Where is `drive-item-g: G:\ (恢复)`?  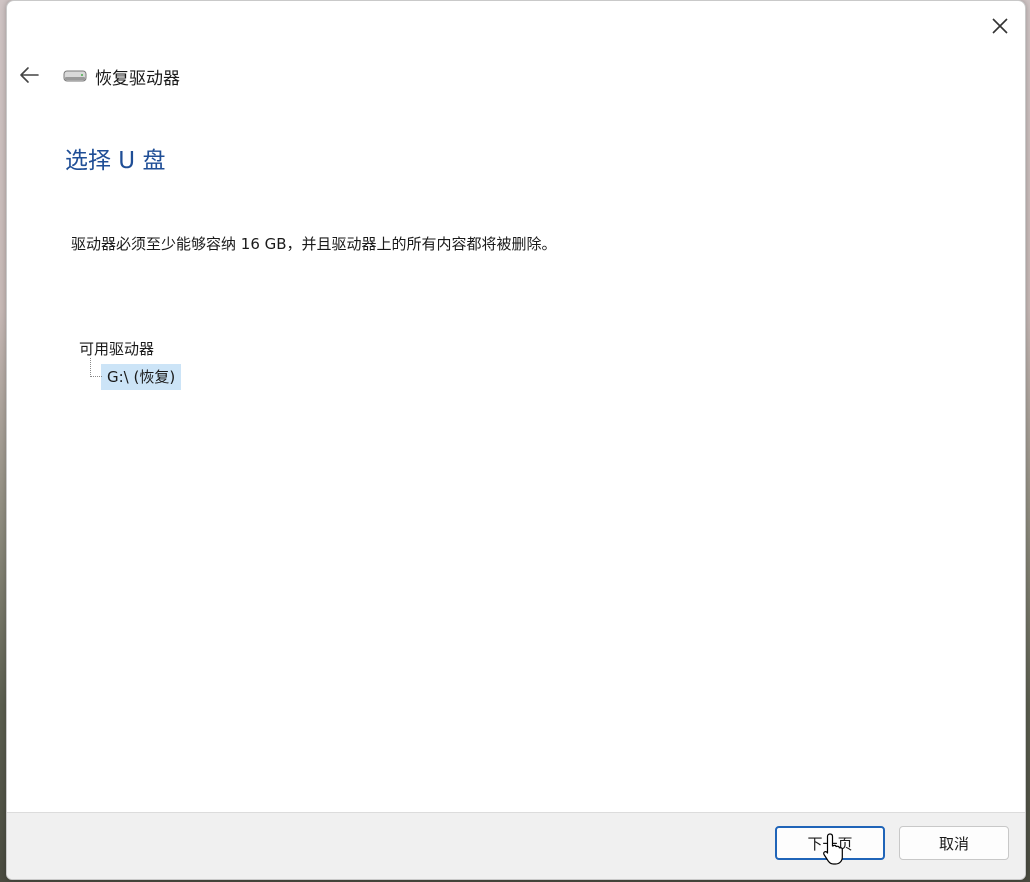 drive-item-g: G:\ (恢复) is located at coordinates (141, 377).